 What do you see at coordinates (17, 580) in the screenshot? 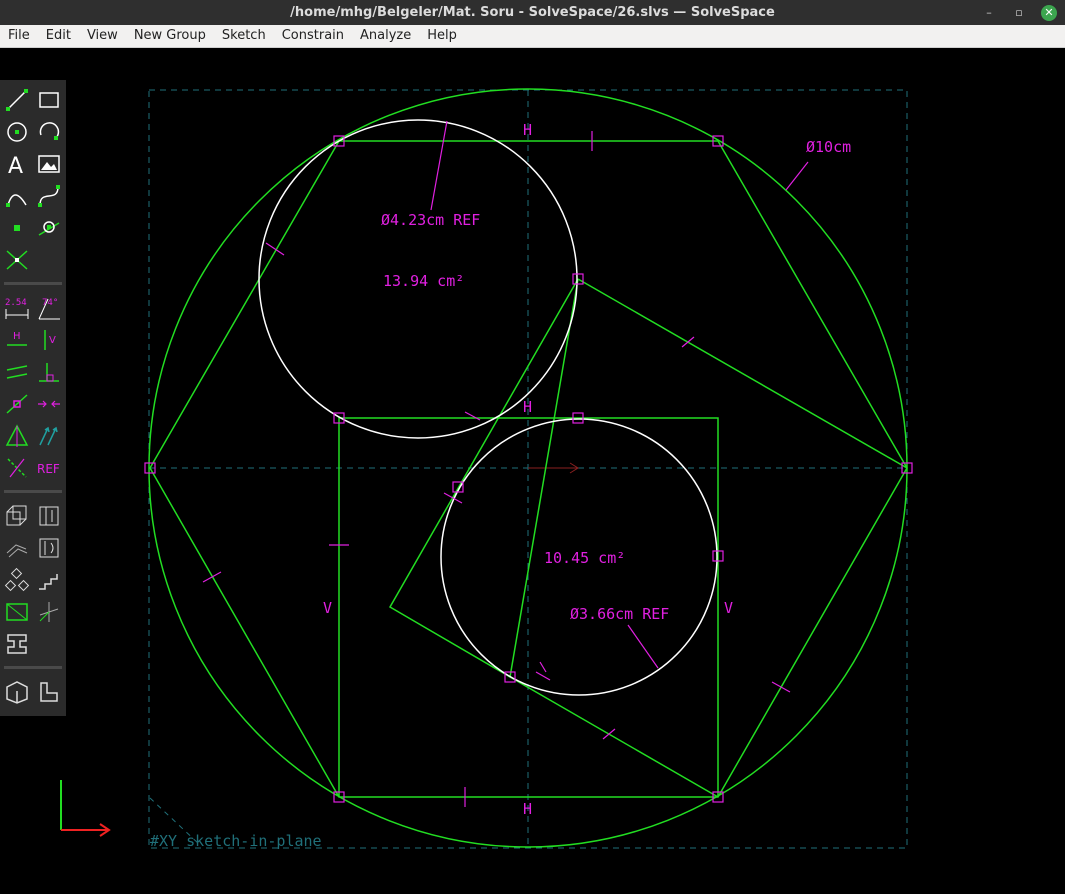
I see `step-rotating-tool` at bounding box center [17, 580].